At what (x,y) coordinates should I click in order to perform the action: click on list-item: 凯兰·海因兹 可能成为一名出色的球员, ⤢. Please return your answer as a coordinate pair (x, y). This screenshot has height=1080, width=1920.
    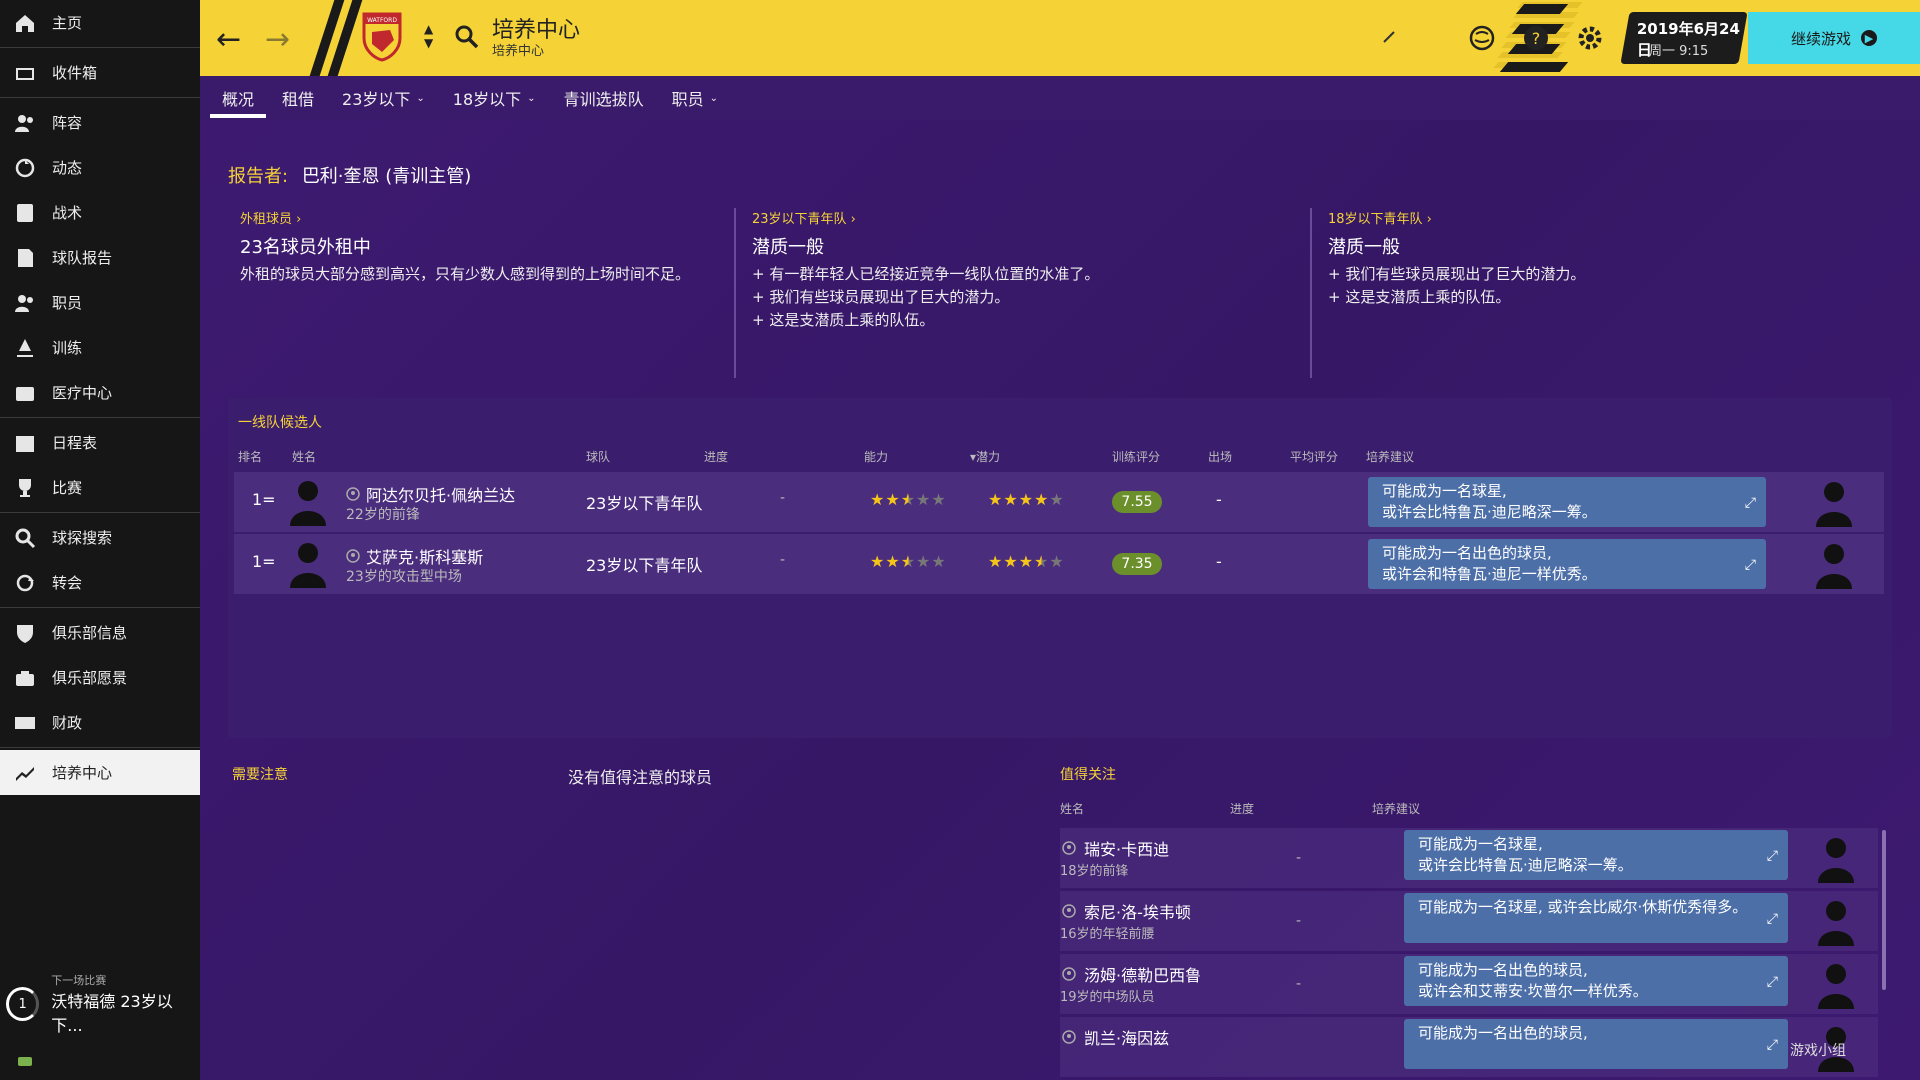
    Looking at the image, I should click on (1469, 1047).